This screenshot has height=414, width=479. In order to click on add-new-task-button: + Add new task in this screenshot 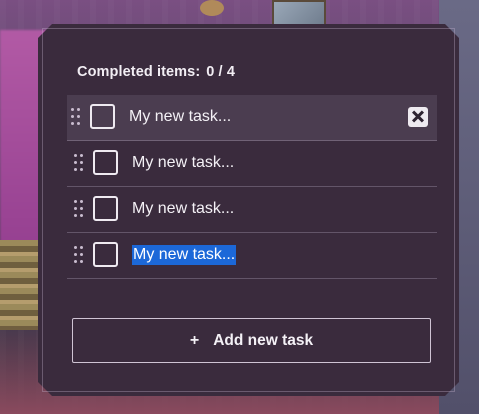, I will do `click(251, 340)`.